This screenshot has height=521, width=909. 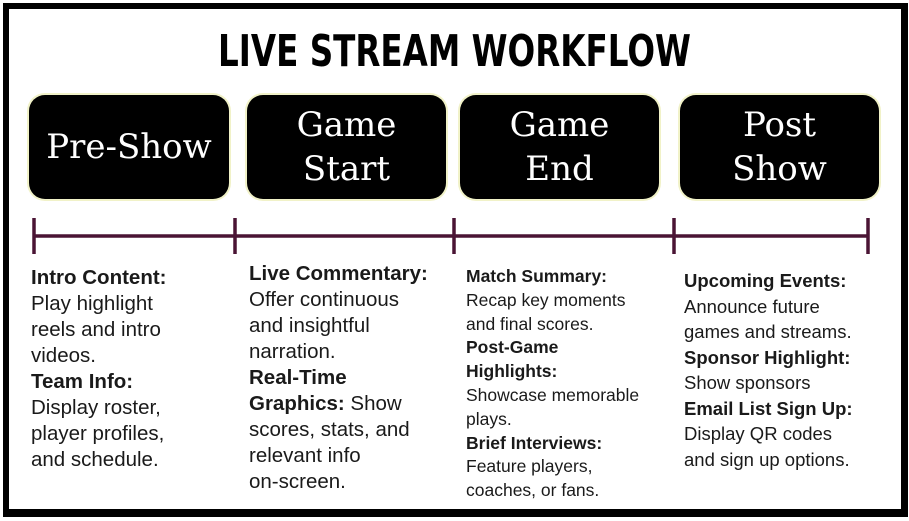 I want to click on description-text: Recap key moments, so click(x=546, y=299).